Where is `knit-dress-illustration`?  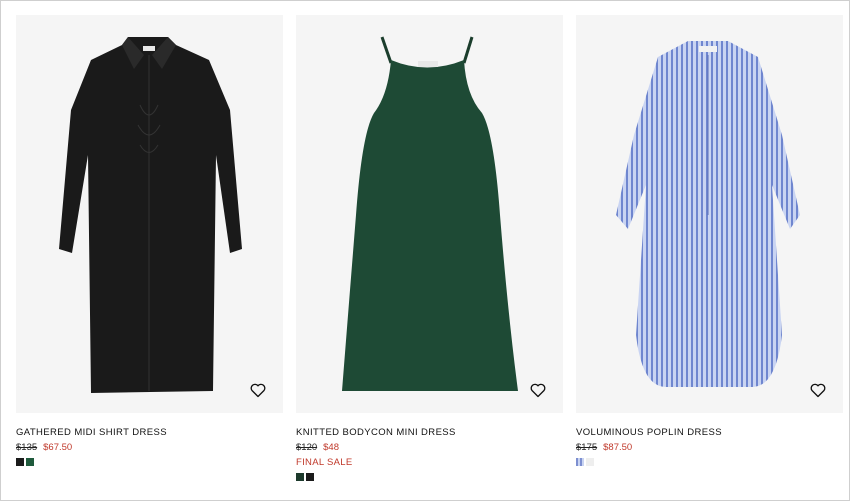
knit-dress-illustration is located at coordinates (430, 213).